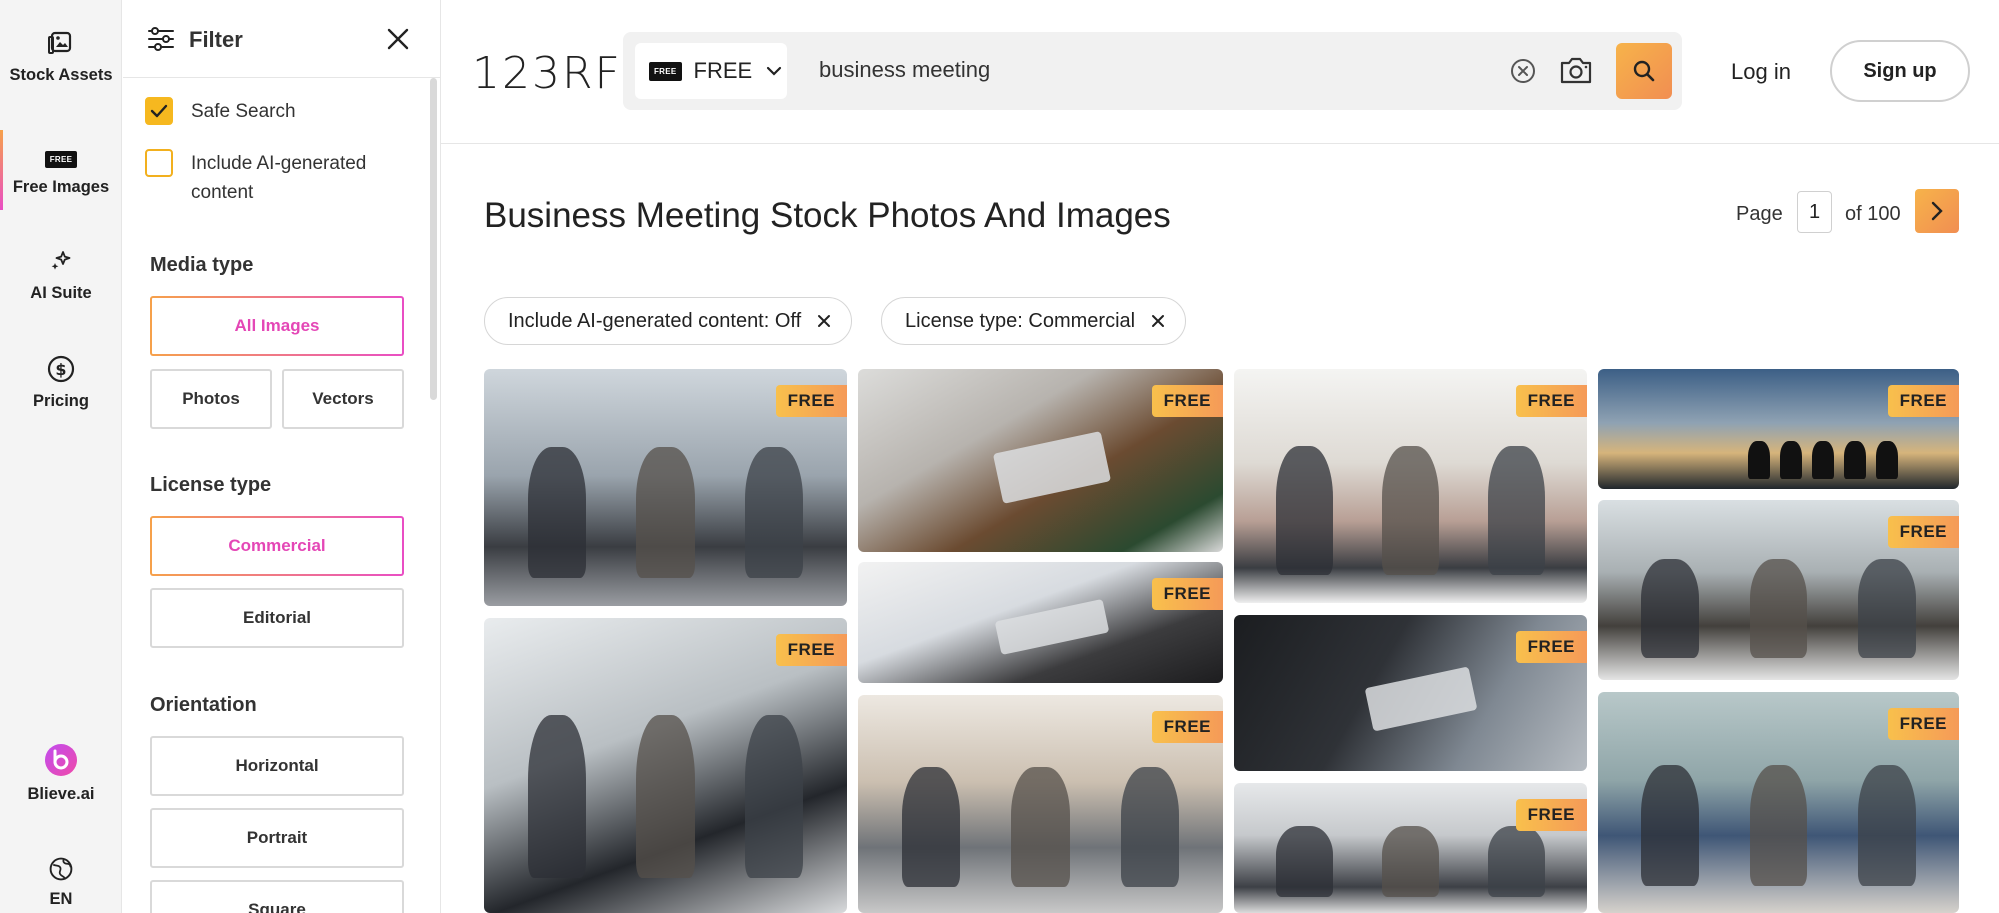  Describe the element at coordinates (398, 39) in the screenshot. I see `close-icon` at that location.